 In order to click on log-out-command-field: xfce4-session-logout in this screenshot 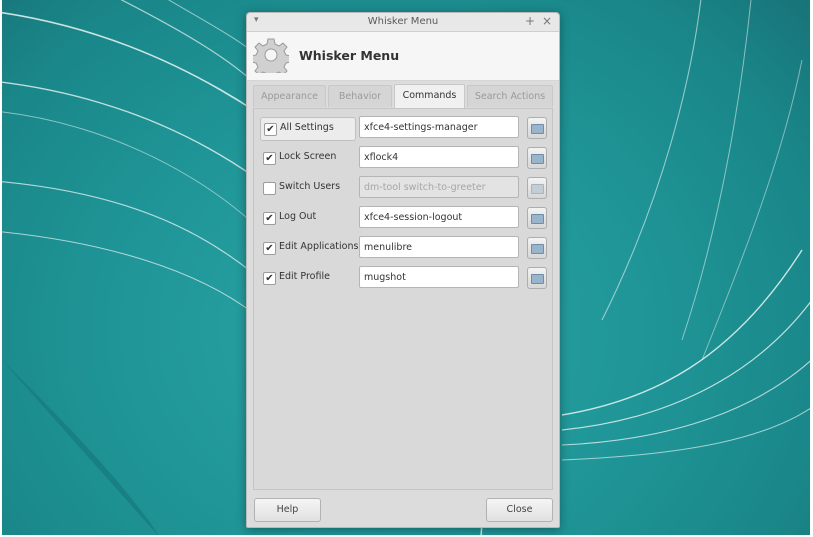, I will do `click(439, 217)`.